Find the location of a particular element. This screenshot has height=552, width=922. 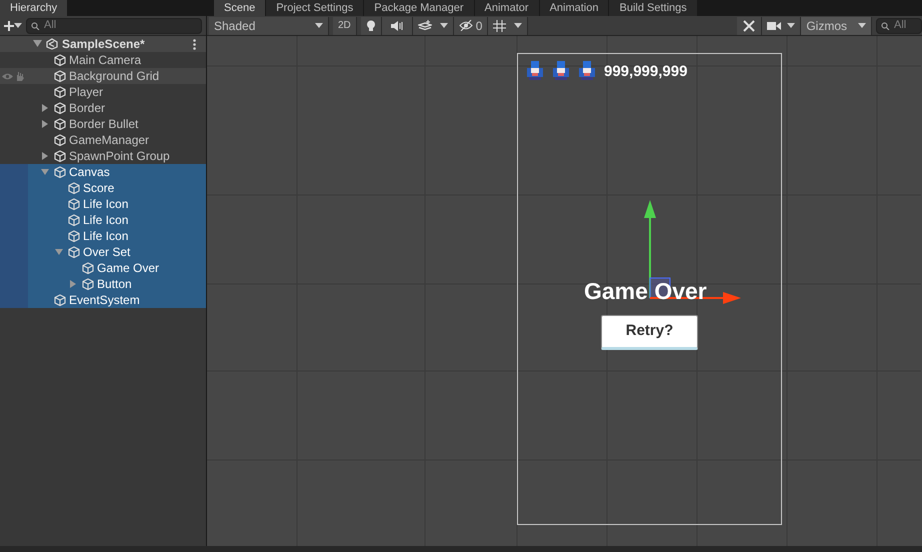

camera-icon is located at coordinates (774, 25).